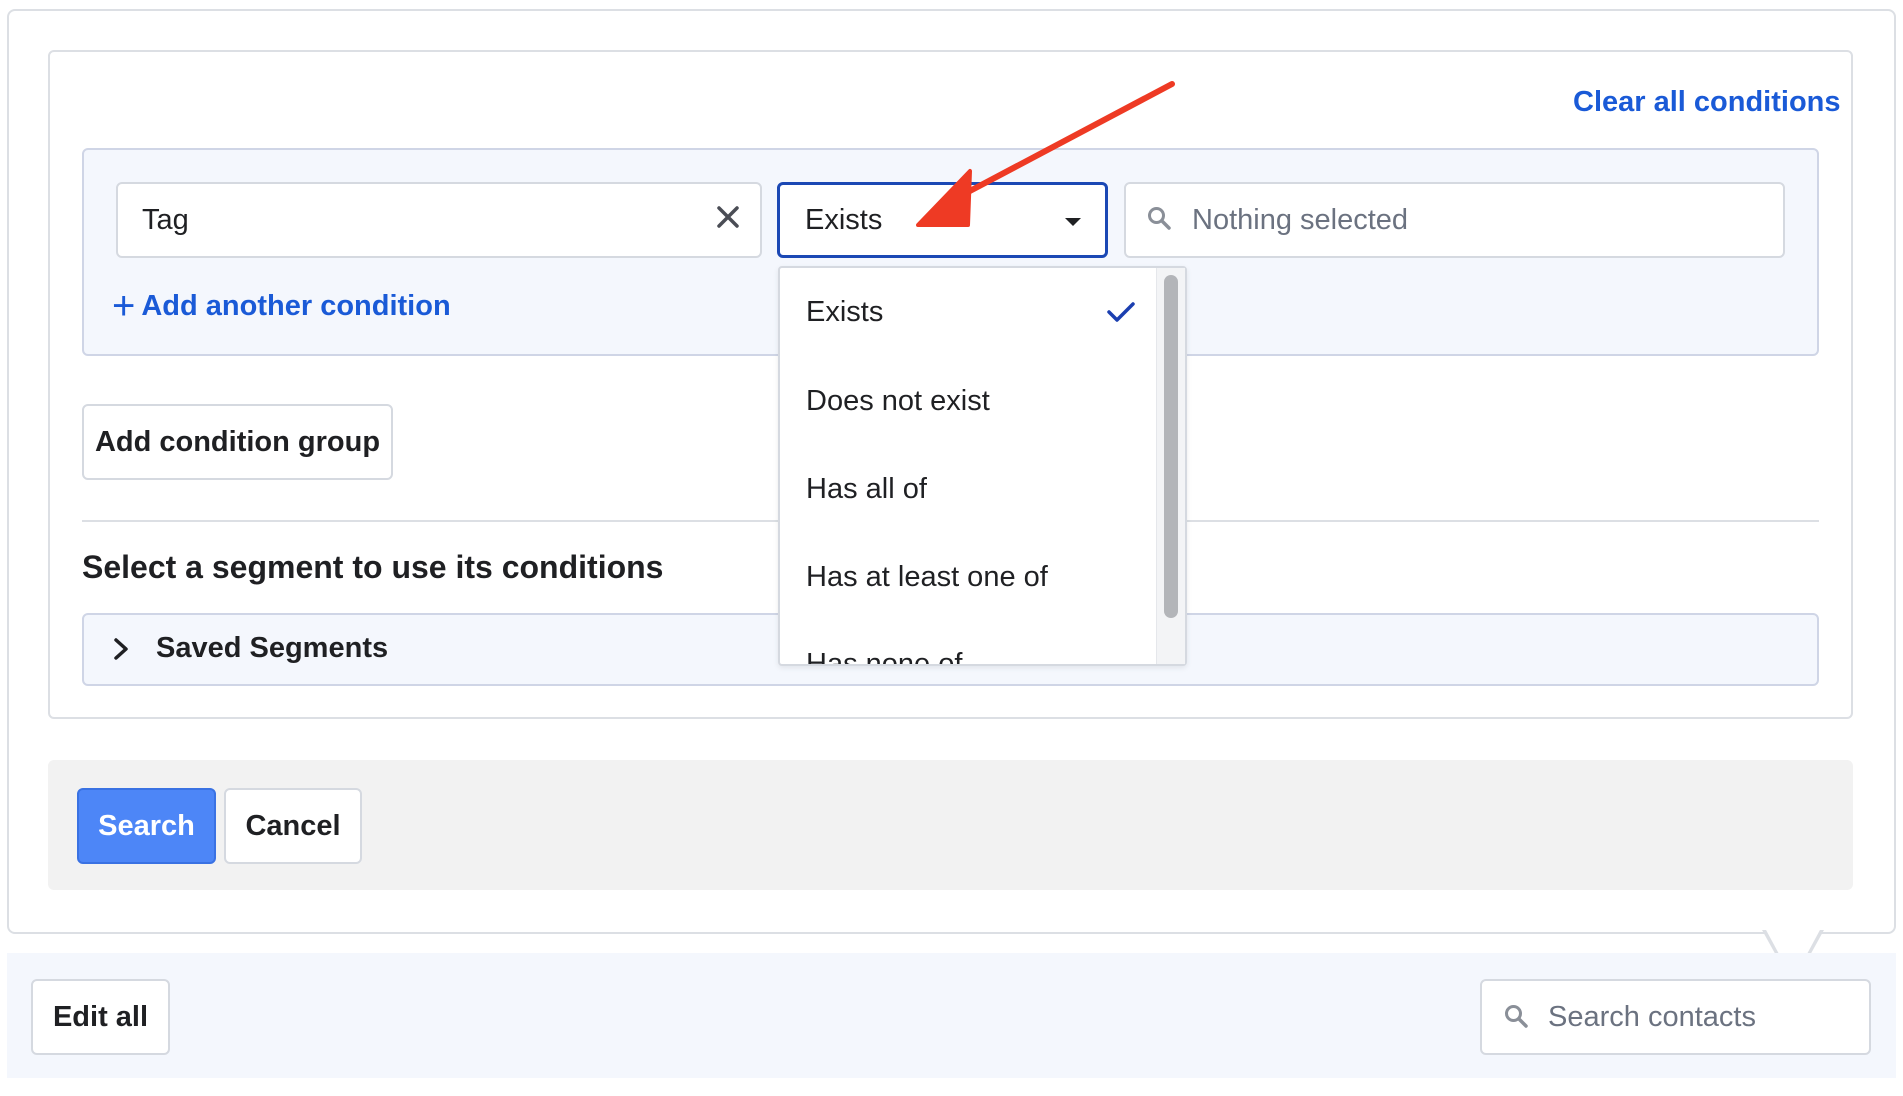 The image size is (1903, 1096). Describe the element at coordinates (898, 401) in the screenshot. I see `operator-option: Does not exist` at that location.